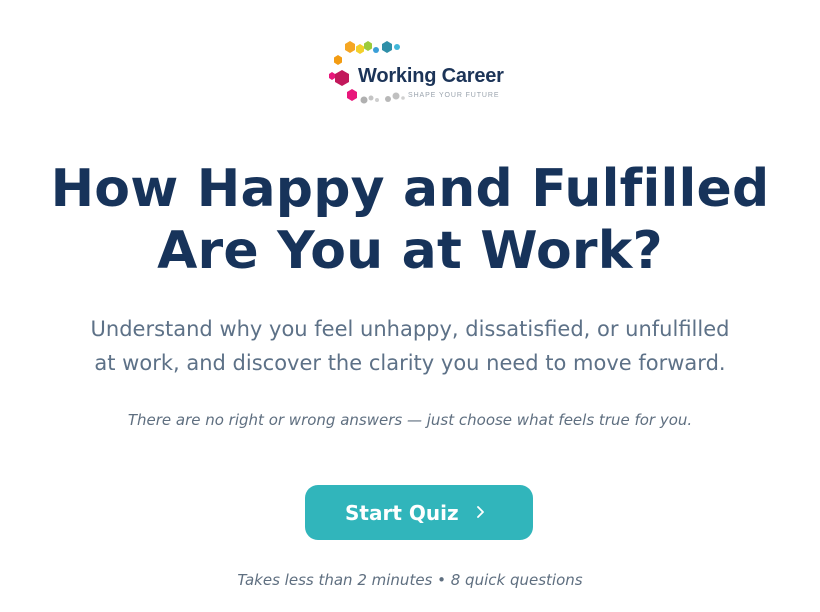  Describe the element at coordinates (402, 513) in the screenshot. I see `start-quiz-label: Start Quiz` at that location.